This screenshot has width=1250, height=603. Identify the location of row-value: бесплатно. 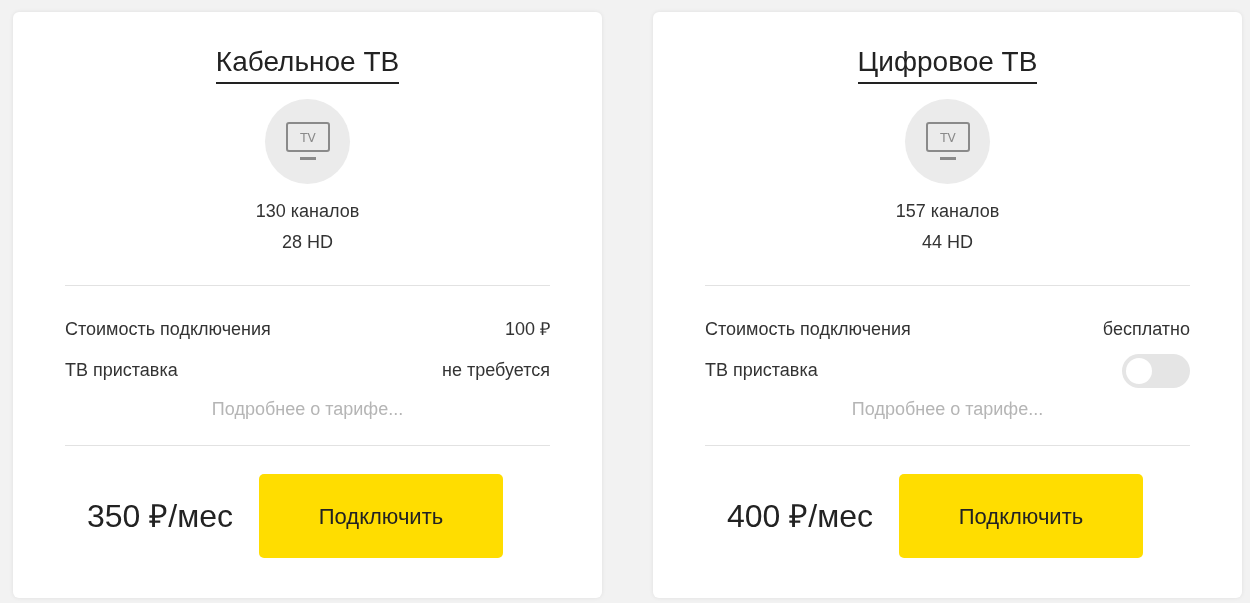
(1146, 329).